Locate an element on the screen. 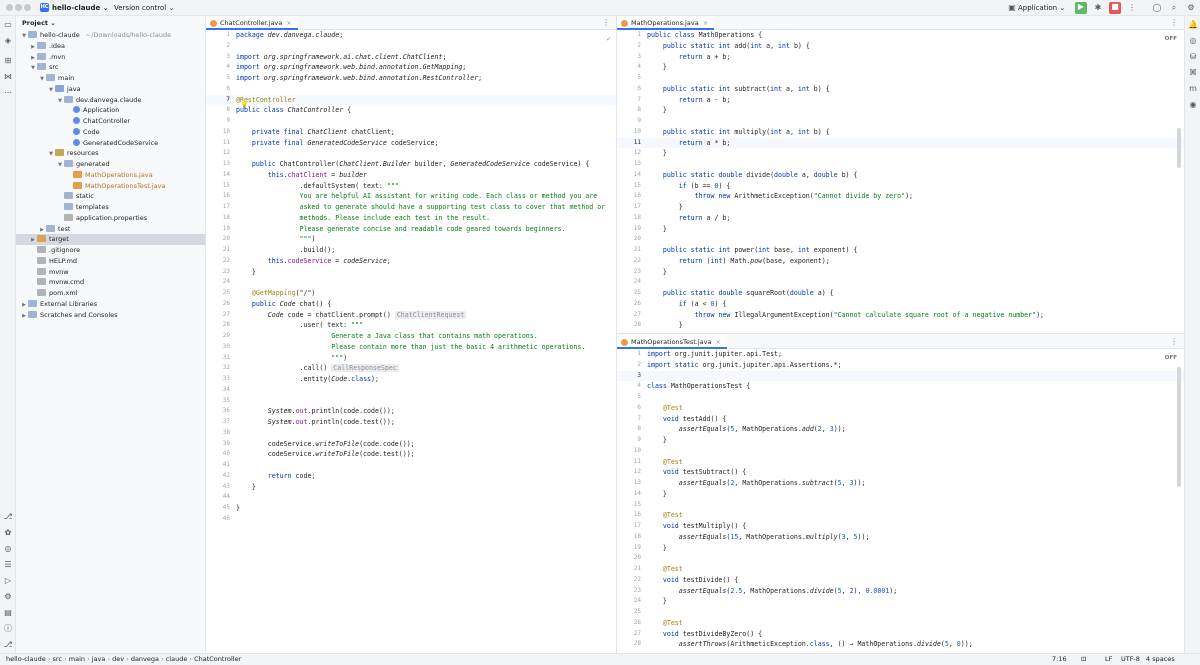 The width and height of the screenshot is (1200, 665). tree-item: ▼ src is located at coordinates (110, 67).